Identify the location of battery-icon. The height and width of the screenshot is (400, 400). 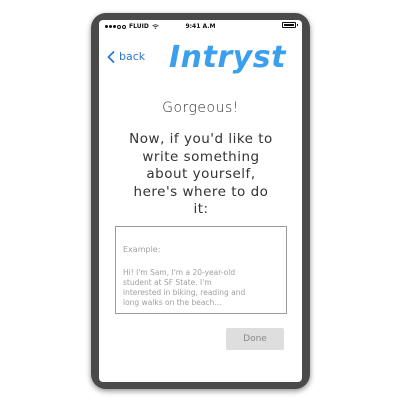
(290, 25).